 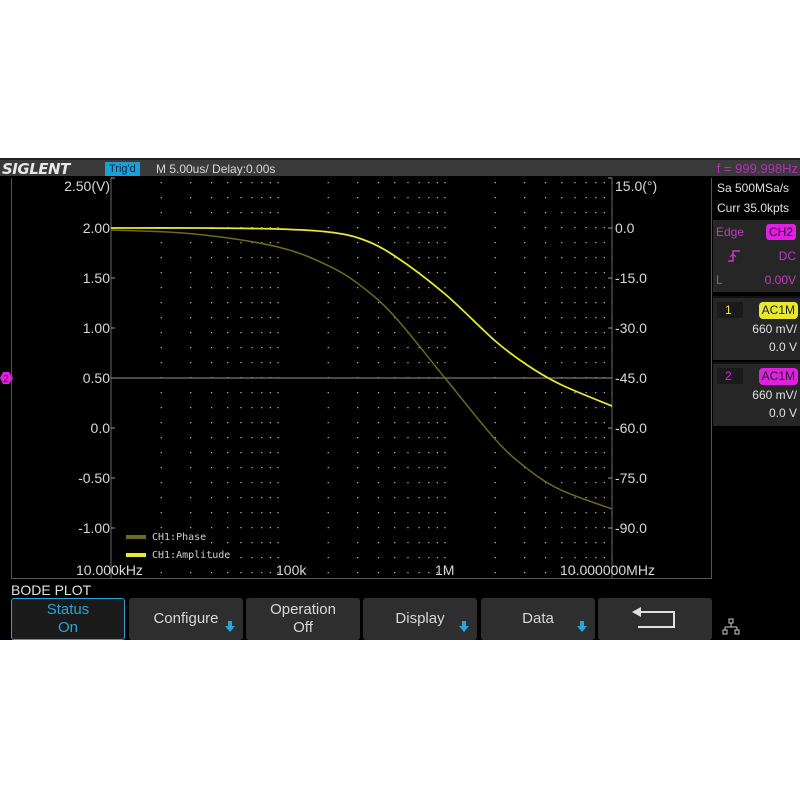 I want to click on channel-2-box: 2 AC1M 660 mV/ 0.0 V, so click(x=756, y=394).